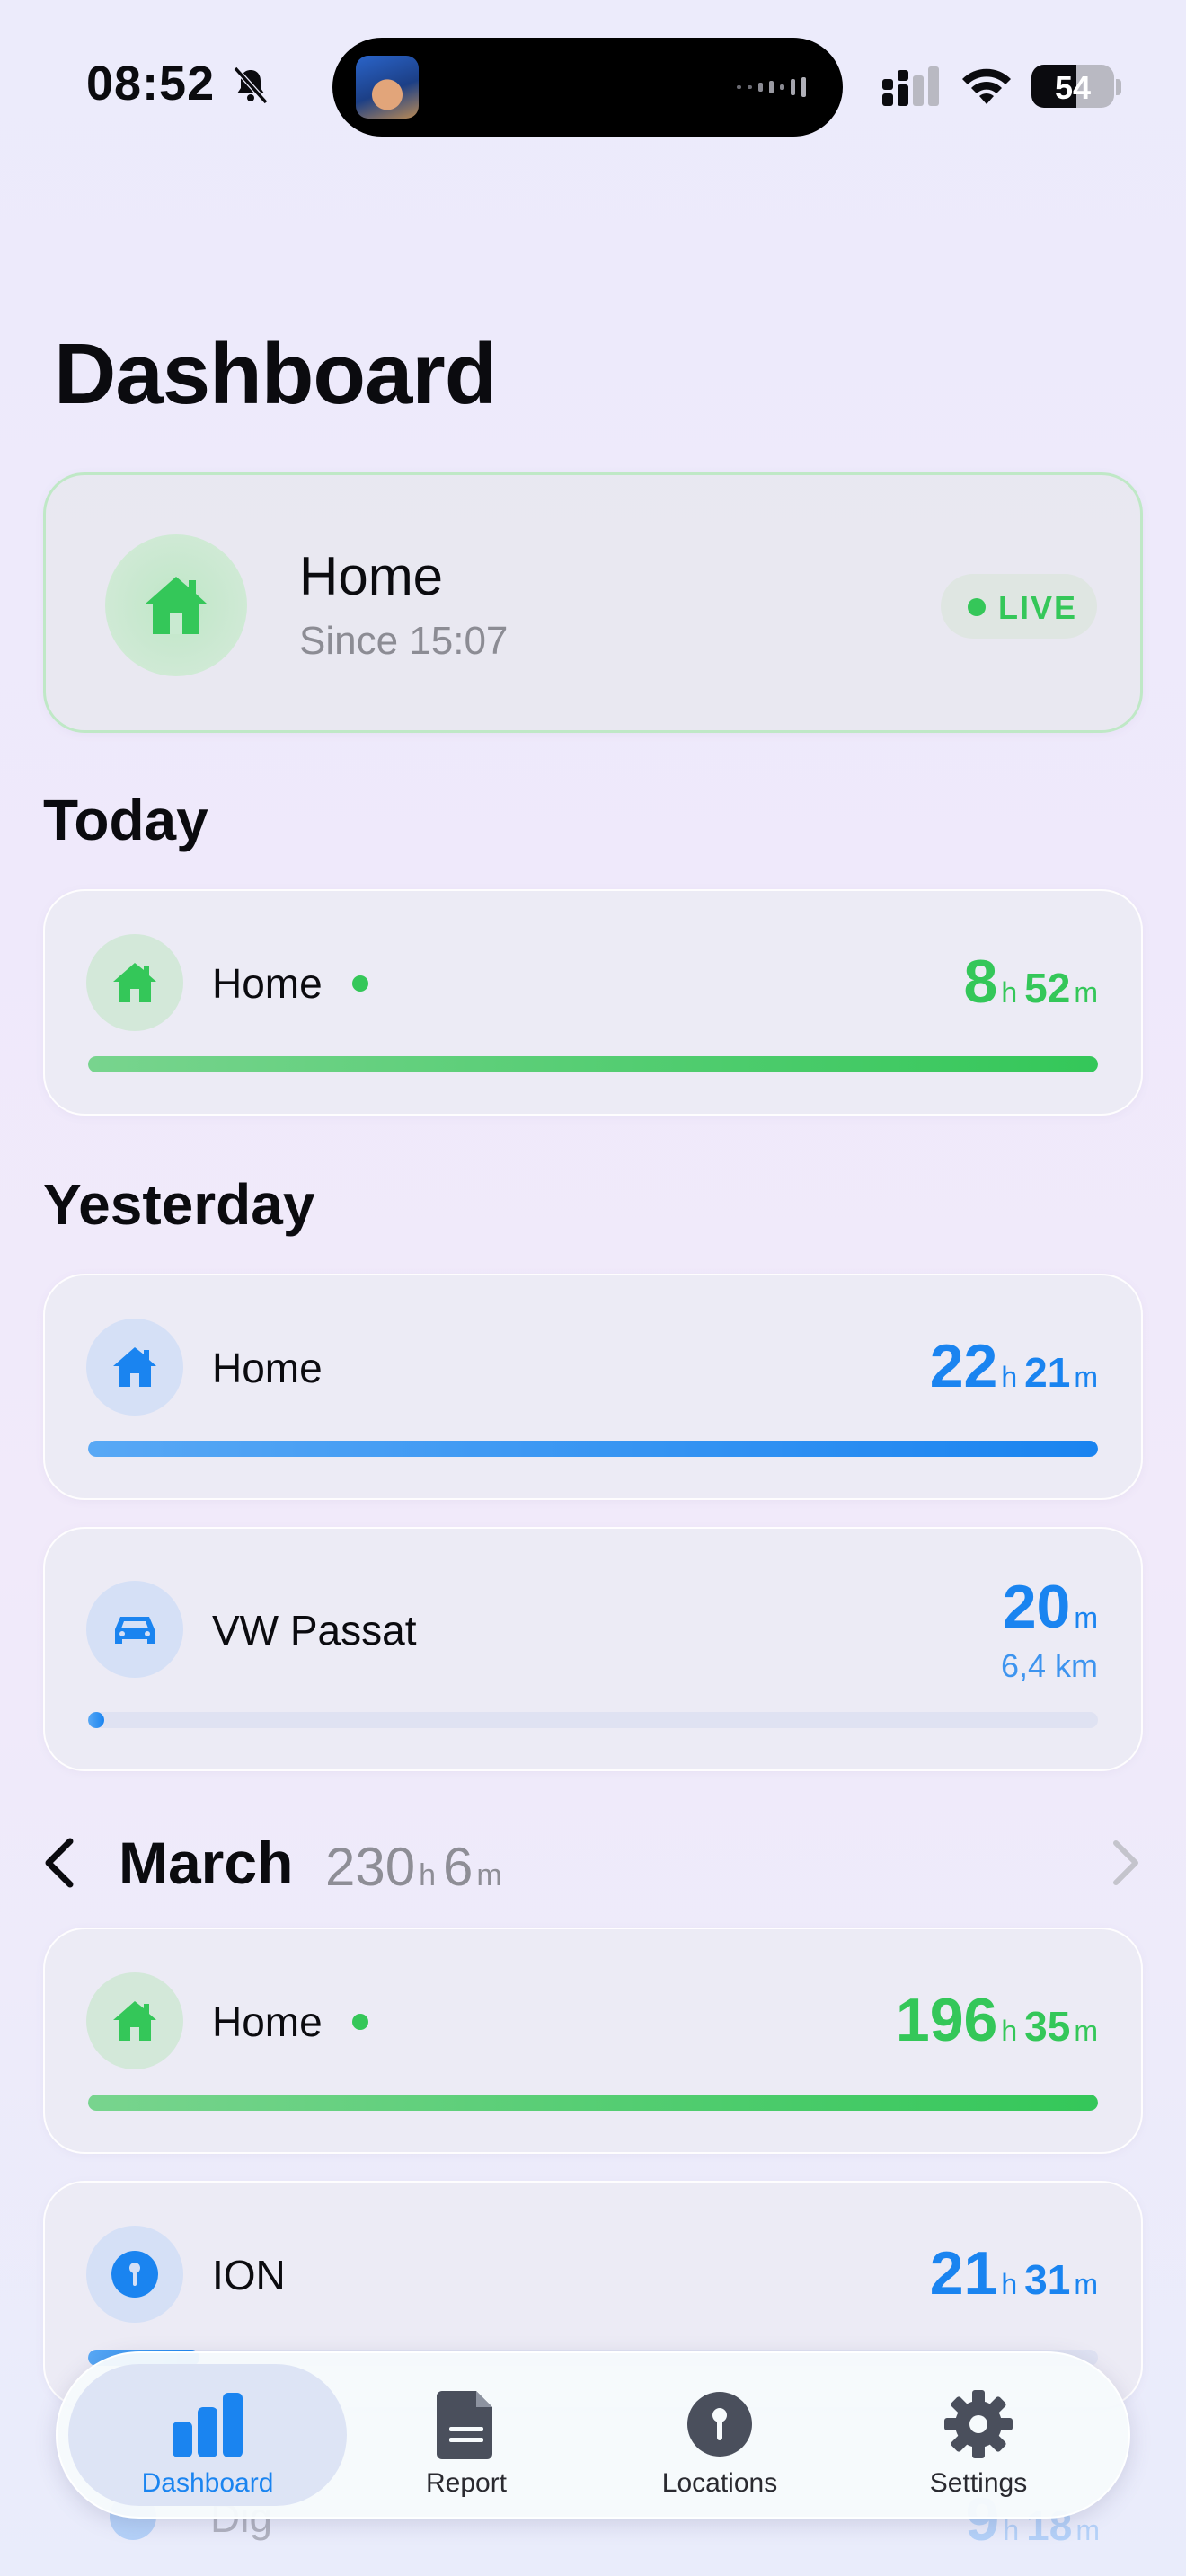  I want to click on row-distance: 6,4 km, so click(1049, 1665).